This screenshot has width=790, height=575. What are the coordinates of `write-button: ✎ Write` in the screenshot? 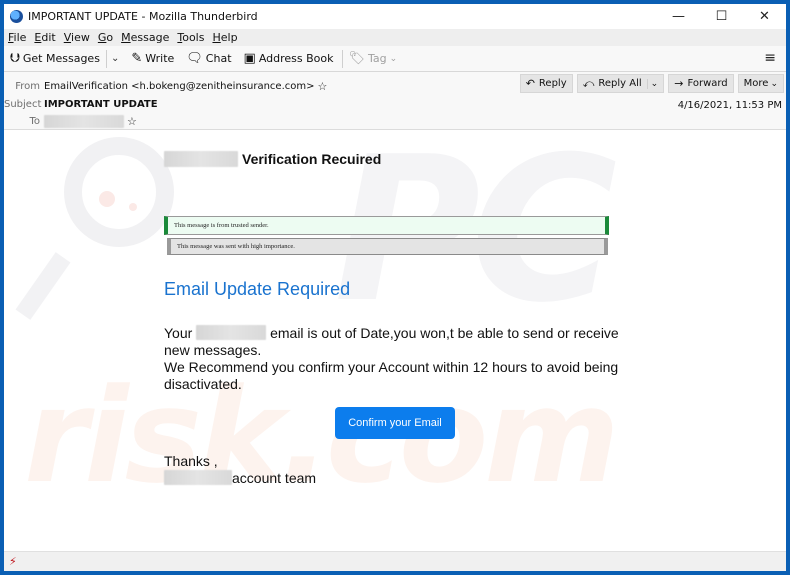 It's located at (152, 58).